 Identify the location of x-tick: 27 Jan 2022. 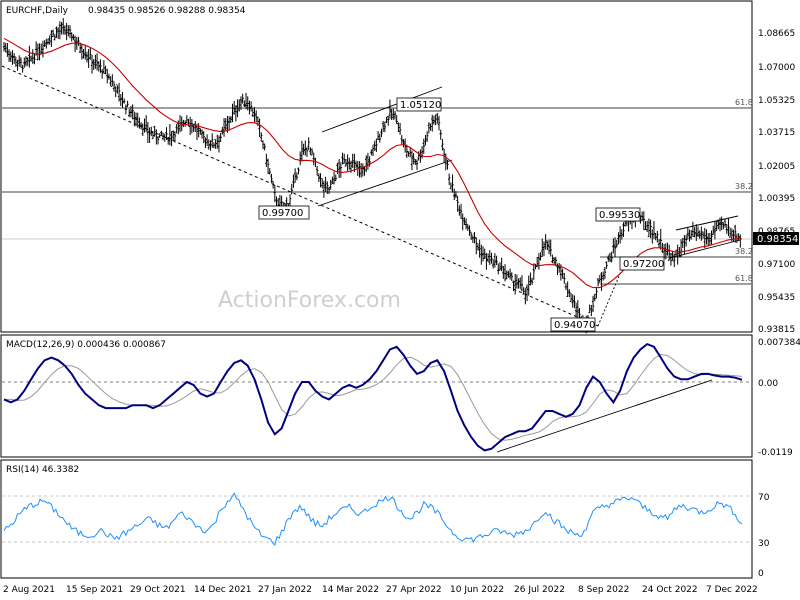
(285, 590).